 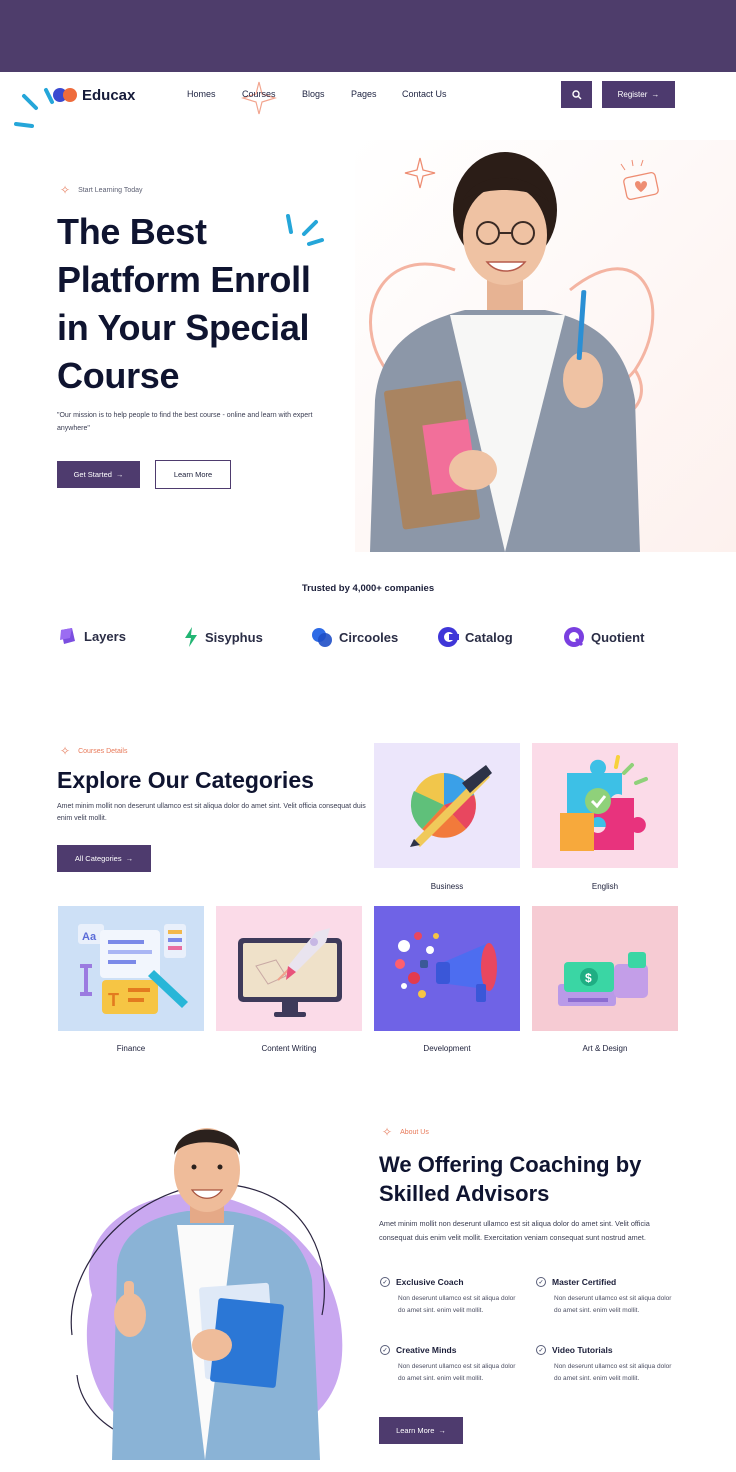 What do you see at coordinates (447, 886) in the screenshot?
I see `category-label-business: Business` at bounding box center [447, 886].